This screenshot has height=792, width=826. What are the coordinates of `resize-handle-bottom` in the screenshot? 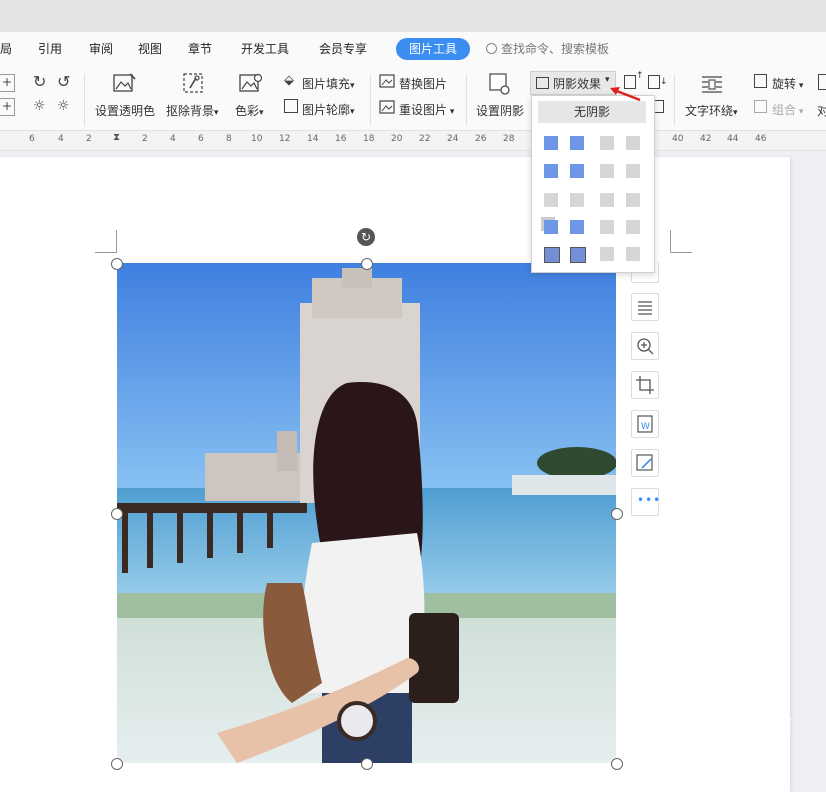 It's located at (367, 764).